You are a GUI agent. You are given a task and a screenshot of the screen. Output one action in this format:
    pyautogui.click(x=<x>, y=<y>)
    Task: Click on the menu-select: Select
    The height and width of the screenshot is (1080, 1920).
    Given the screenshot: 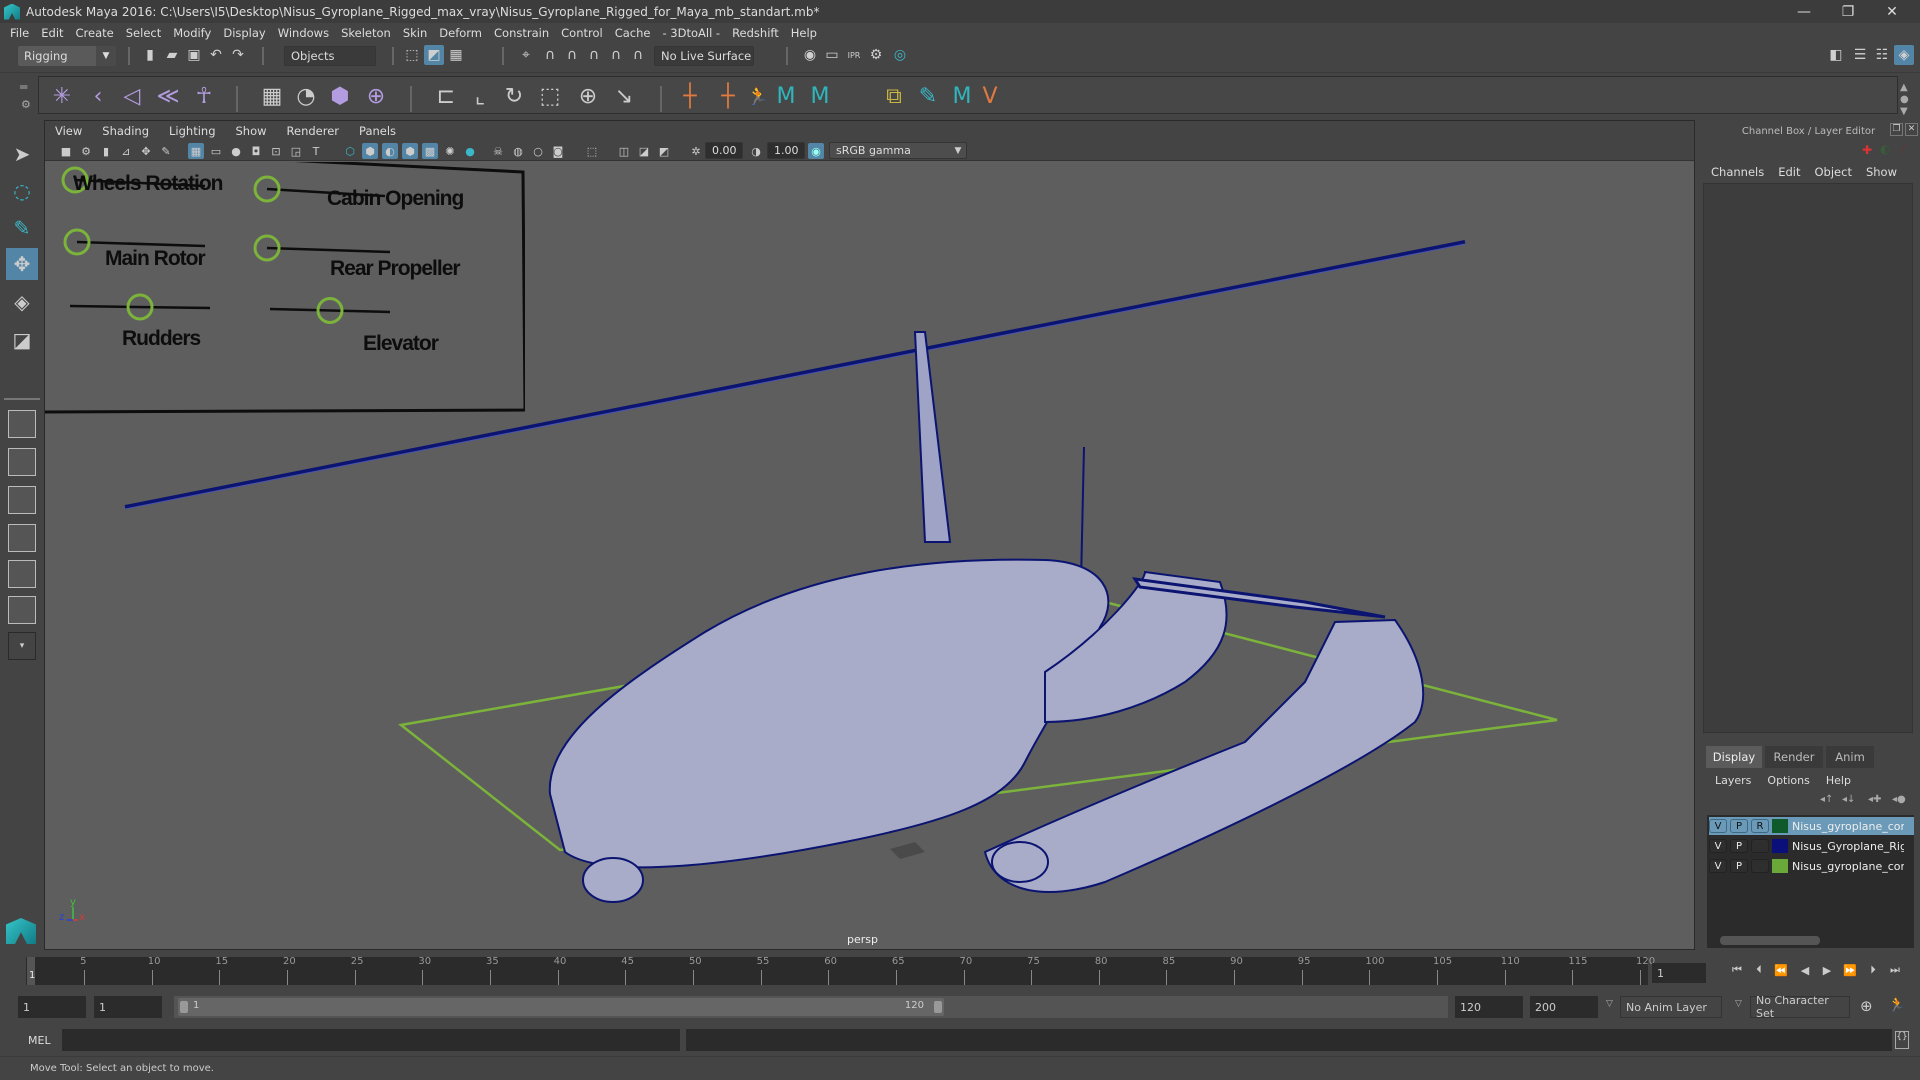 What is the action you would take?
    pyautogui.click(x=143, y=33)
    